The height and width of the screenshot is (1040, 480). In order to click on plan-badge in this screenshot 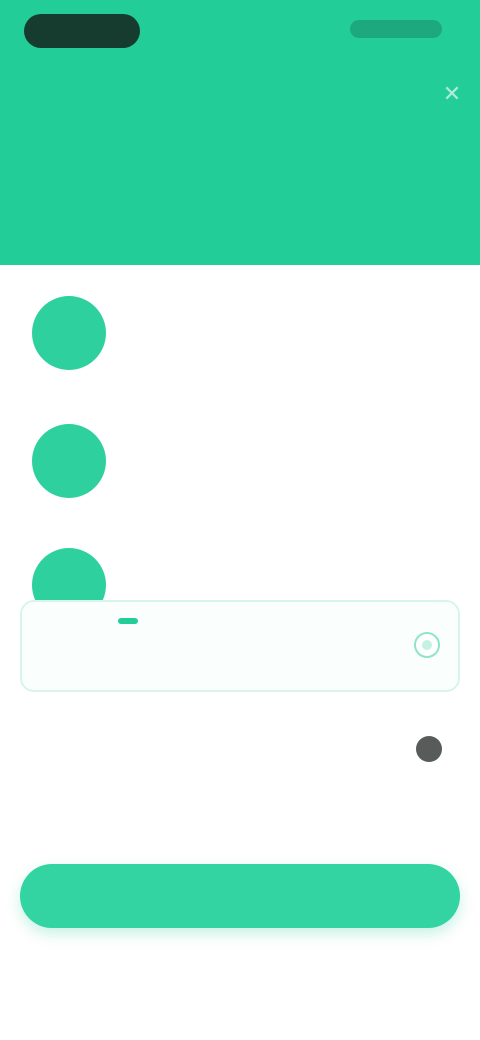, I will do `click(128, 621)`.